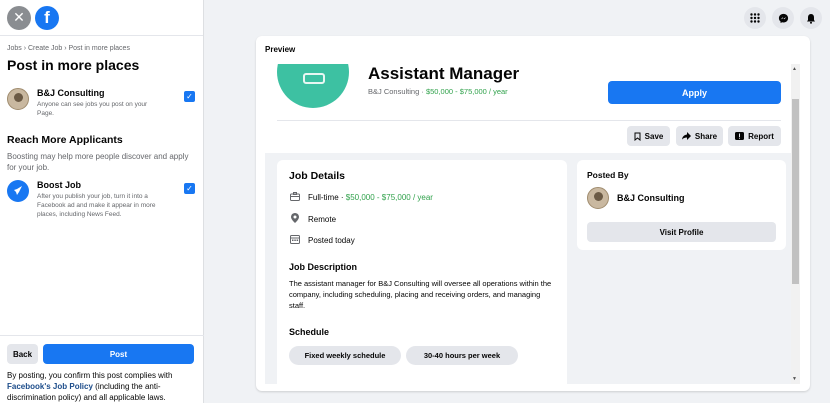  Describe the element at coordinates (681, 232) in the screenshot. I see `visit-profile-button: Visit Profile` at that location.